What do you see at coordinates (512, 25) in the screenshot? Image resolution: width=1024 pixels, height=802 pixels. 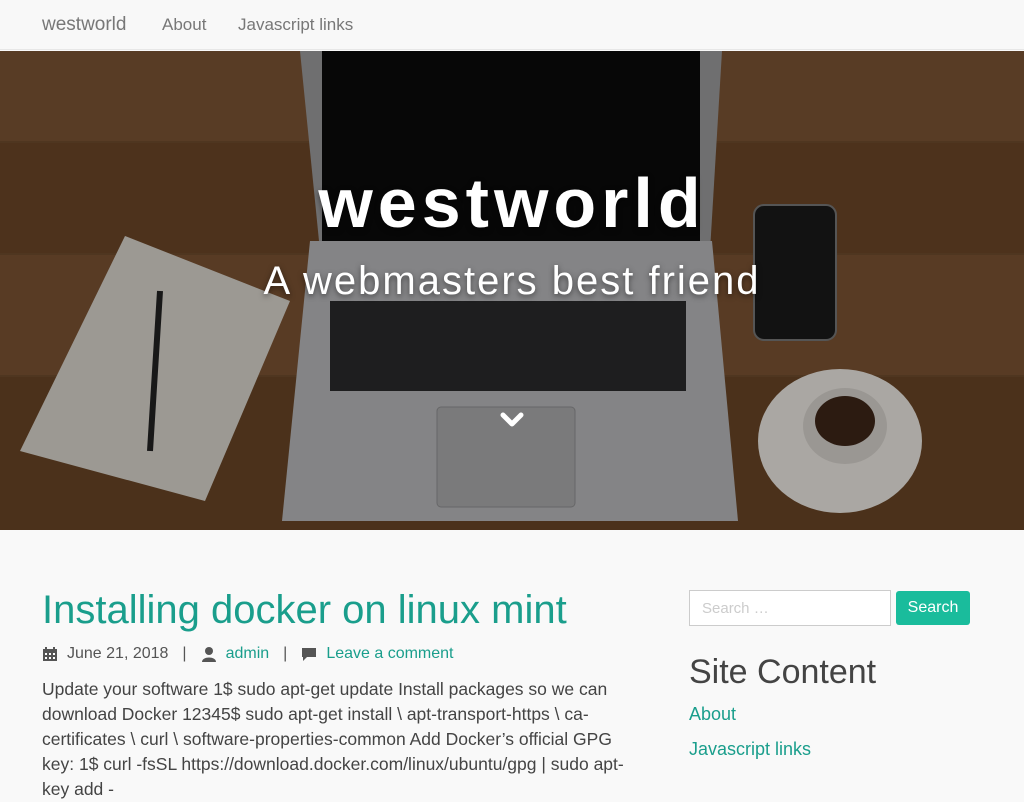 I see `top-navbar: westworld About Javascript links` at bounding box center [512, 25].